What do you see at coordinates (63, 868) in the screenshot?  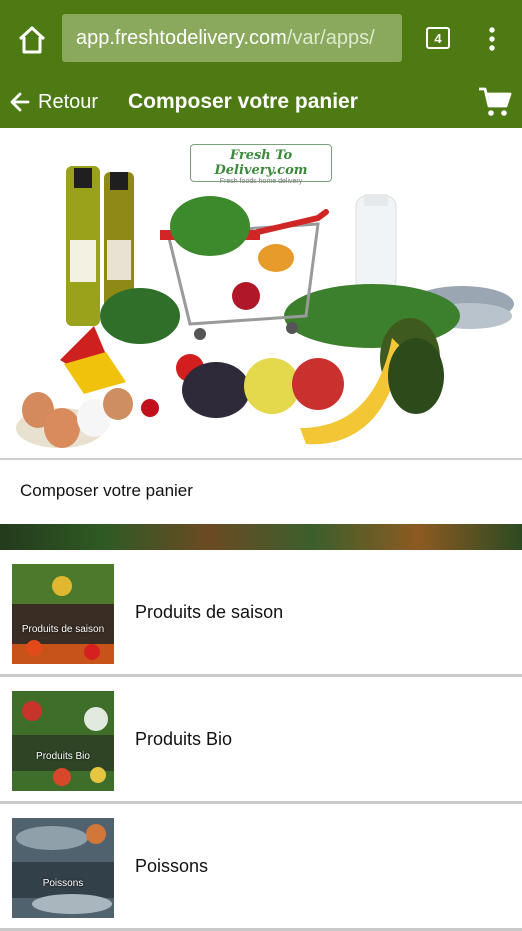 I see `category-thumbnail: Poissons` at bounding box center [63, 868].